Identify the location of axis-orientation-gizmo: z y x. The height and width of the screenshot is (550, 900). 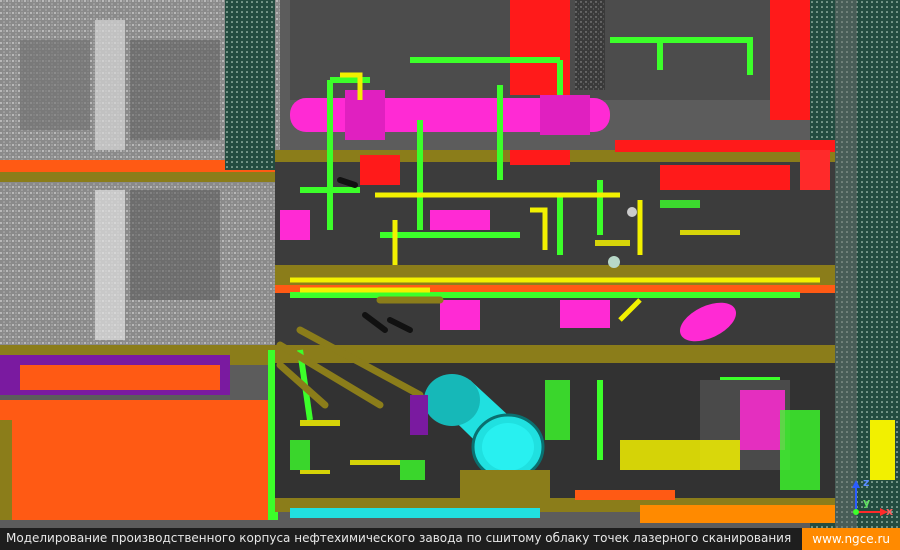
(871, 499).